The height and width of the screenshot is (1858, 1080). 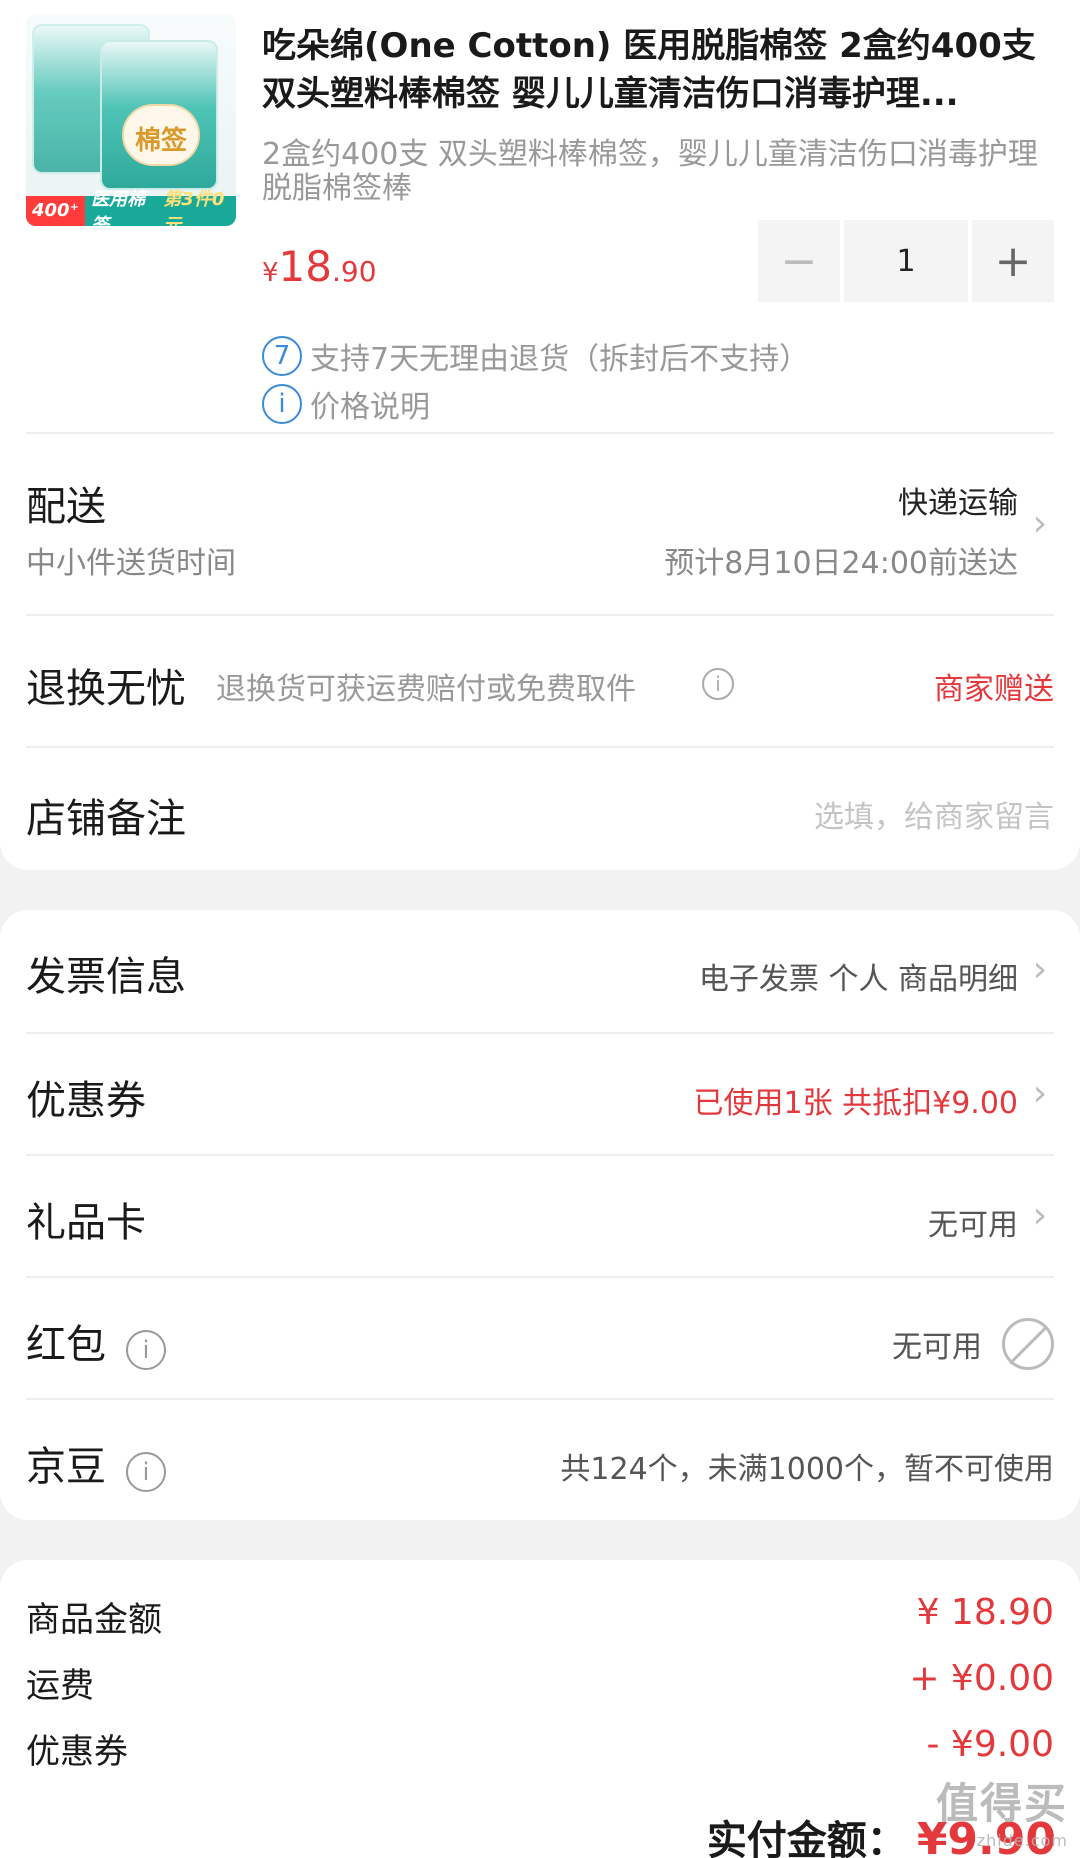 I want to click on invoice-value: 电子发票 个人 商品明细, so click(x=858, y=979).